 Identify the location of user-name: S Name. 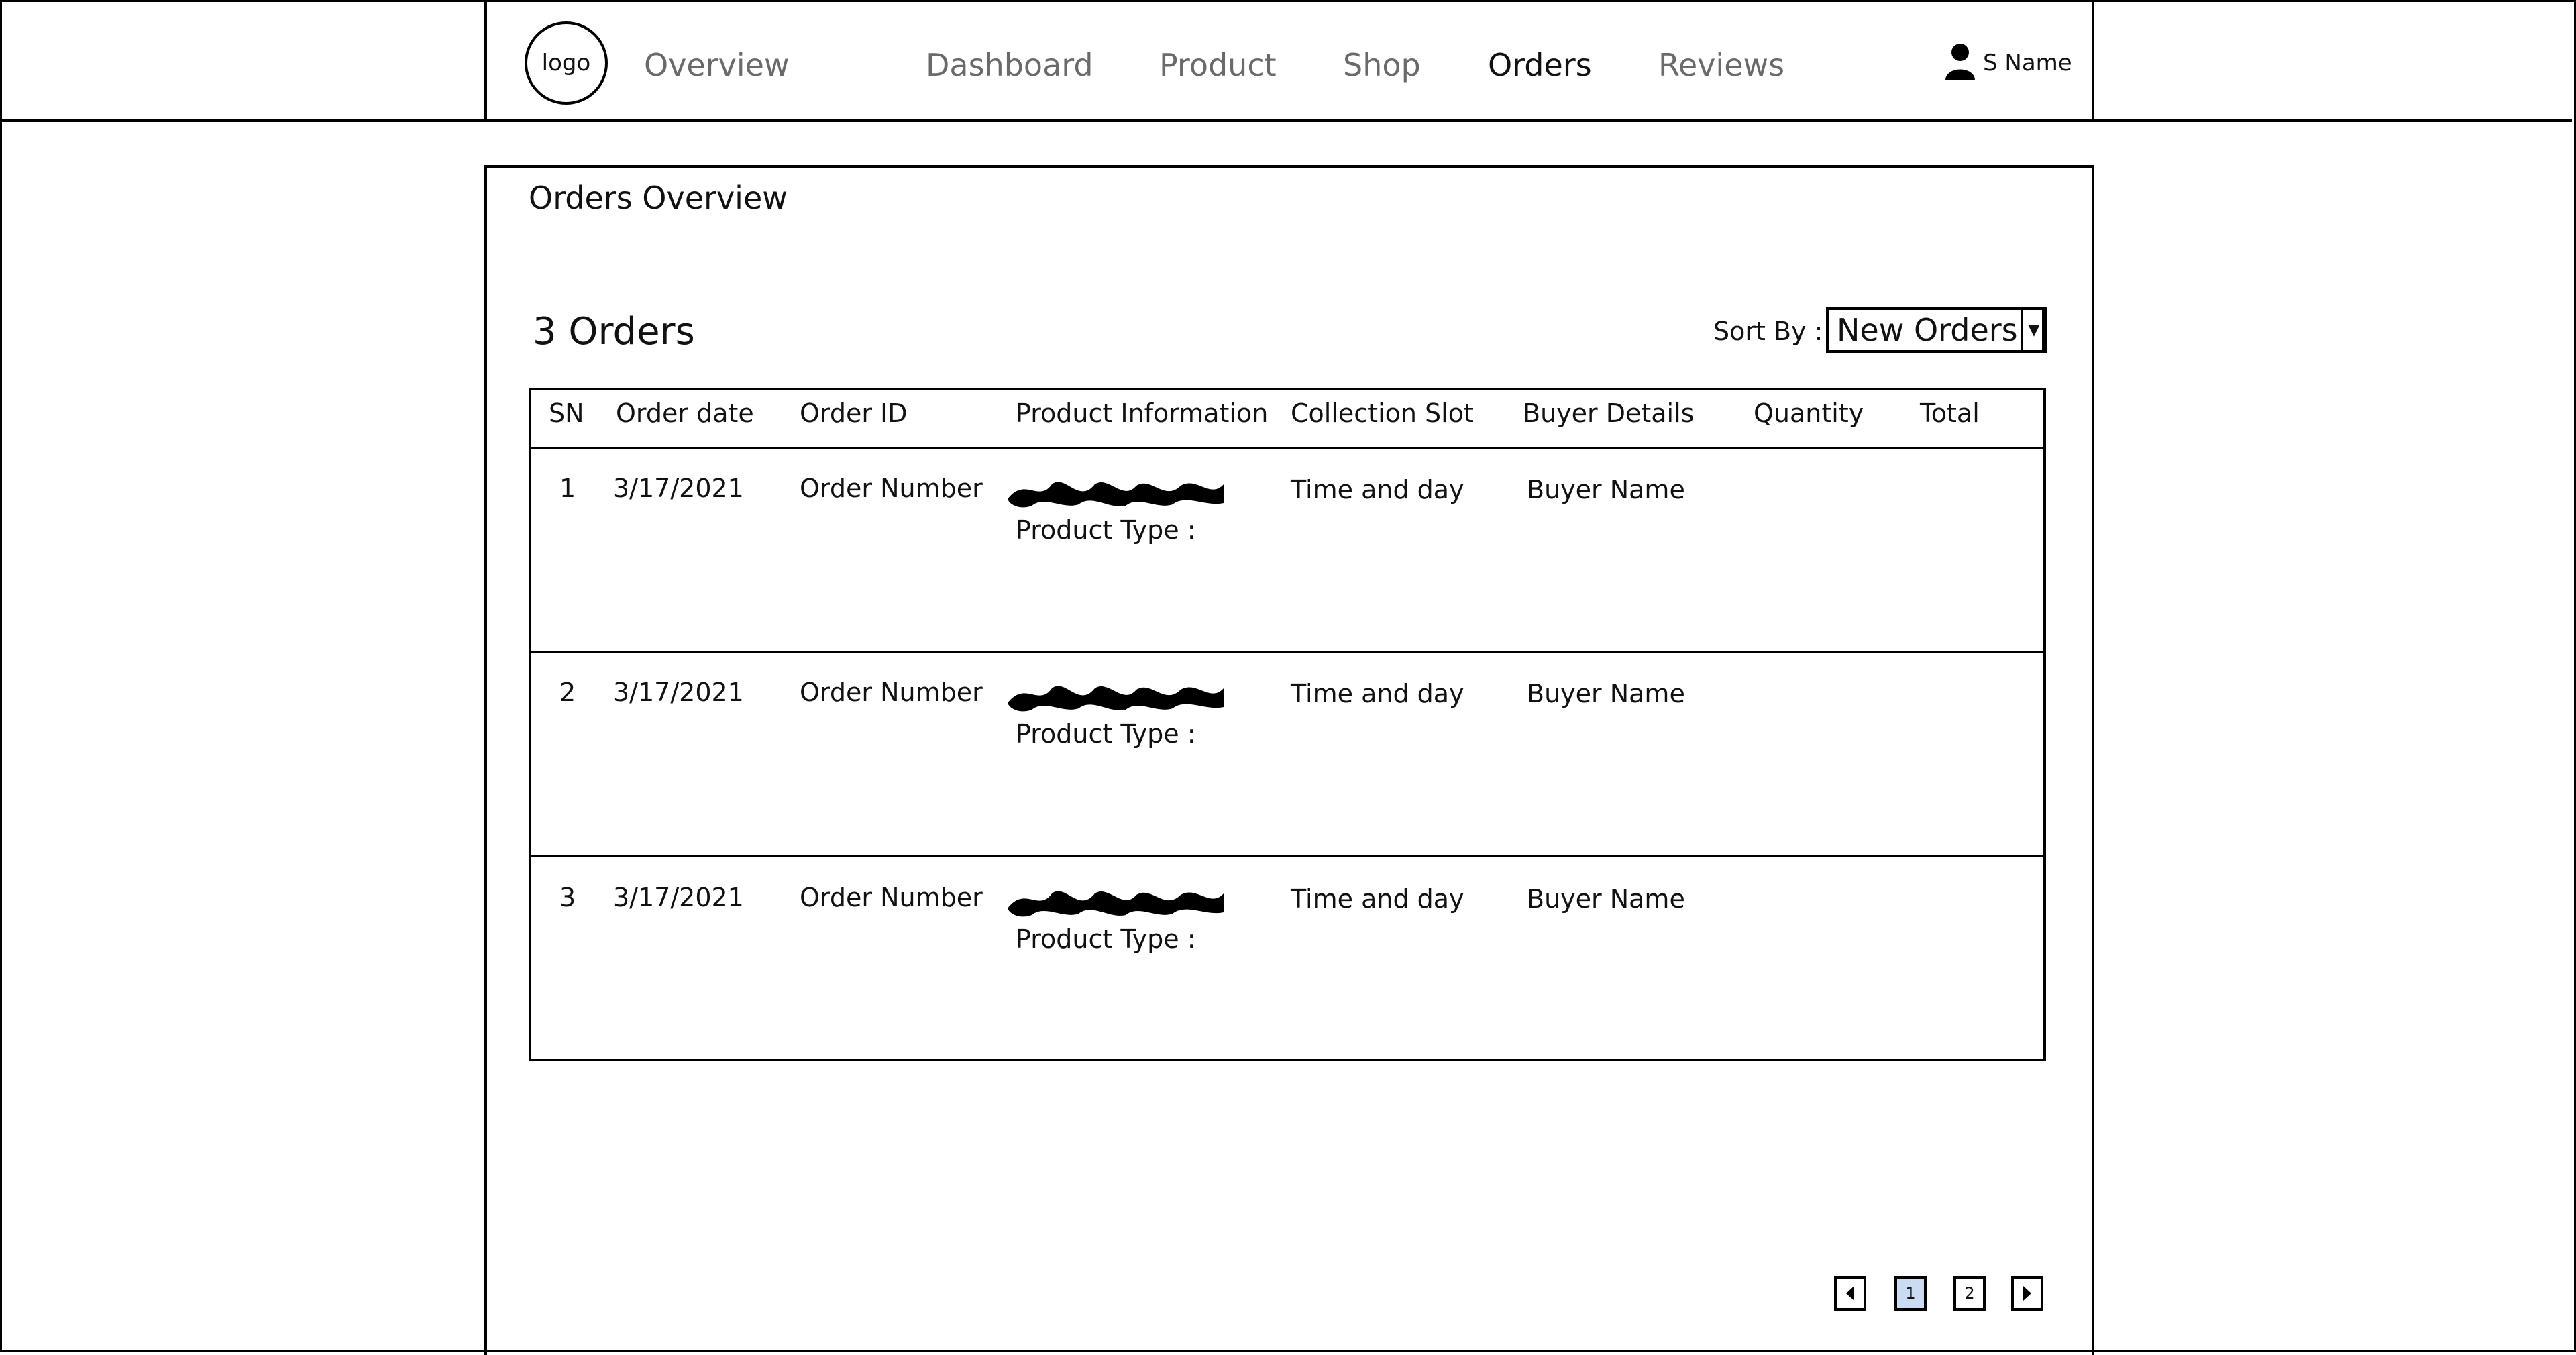
(2027, 63).